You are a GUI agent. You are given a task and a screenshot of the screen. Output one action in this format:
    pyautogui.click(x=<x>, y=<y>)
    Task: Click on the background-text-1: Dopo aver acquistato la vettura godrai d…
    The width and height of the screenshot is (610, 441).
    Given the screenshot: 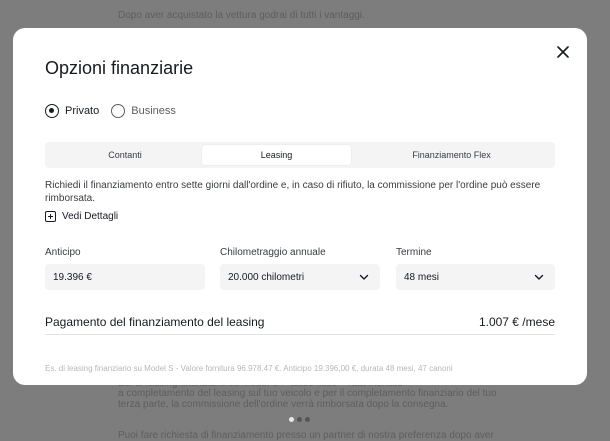 What is the action you would take?
    pyautogui.click(x=241, y=15)
    